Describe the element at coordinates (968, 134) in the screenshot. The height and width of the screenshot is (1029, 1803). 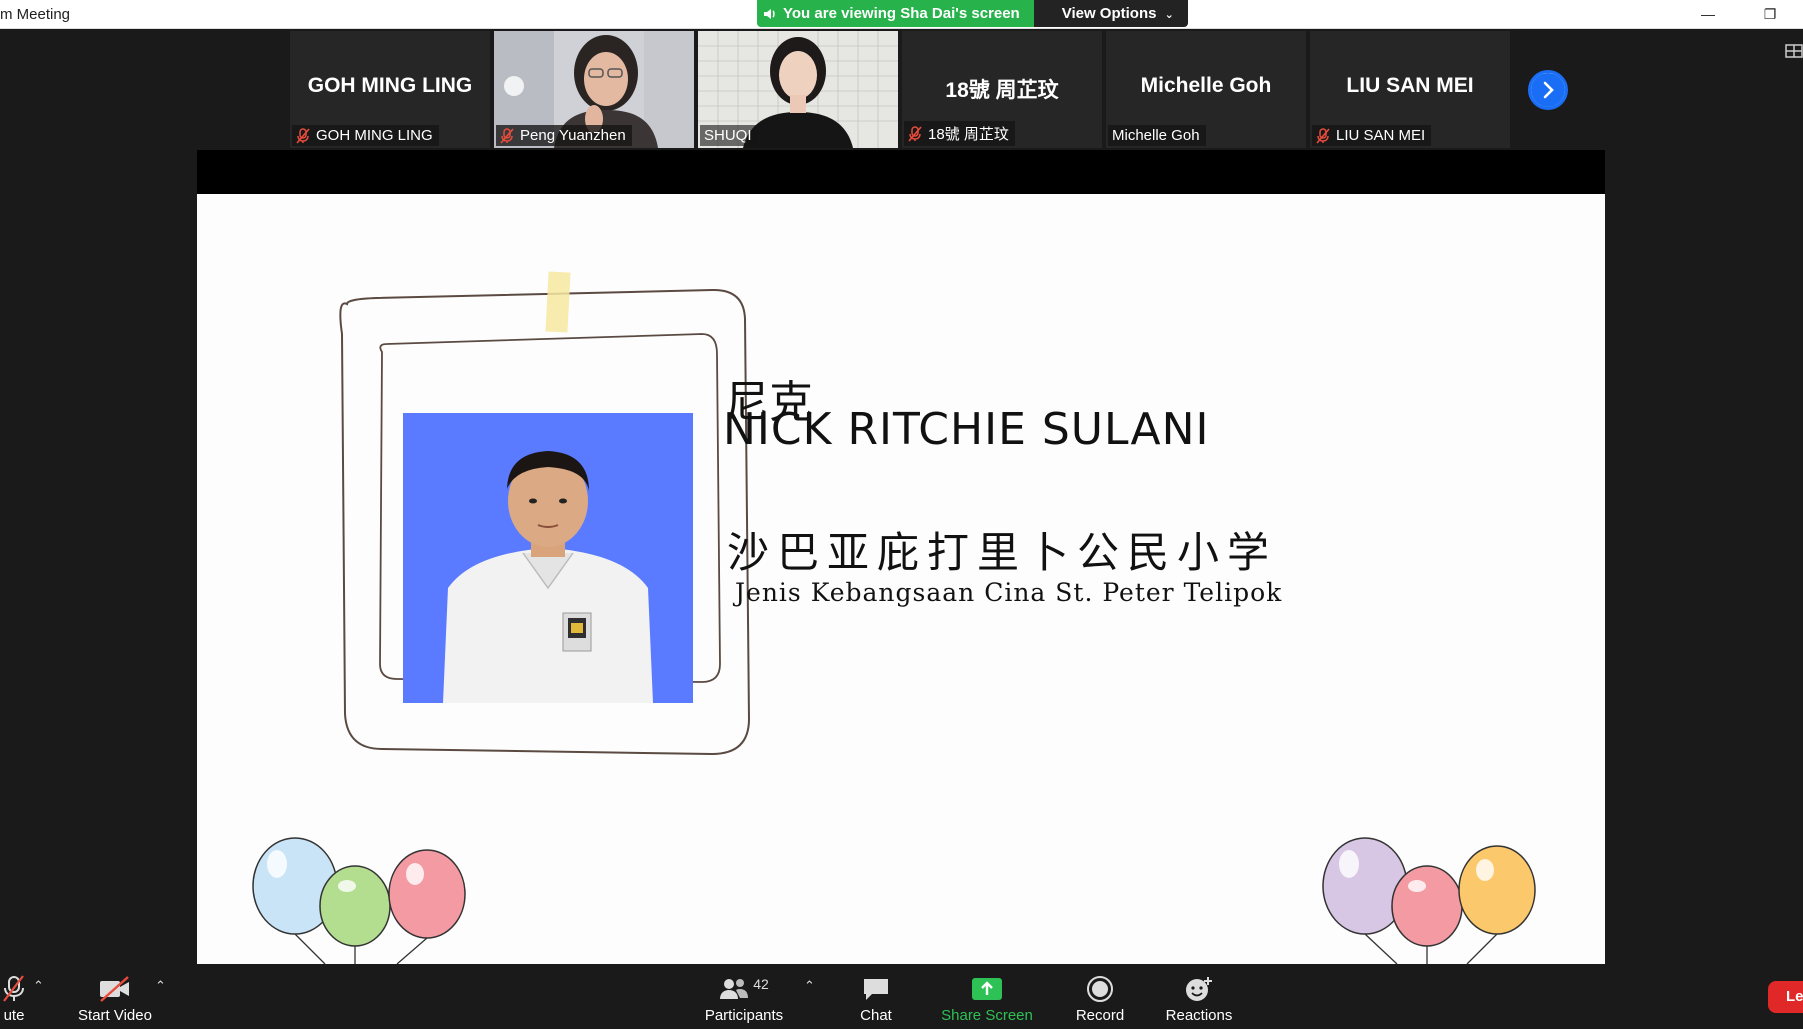
I see `participant-label: 18號 周芷玟` at that location.